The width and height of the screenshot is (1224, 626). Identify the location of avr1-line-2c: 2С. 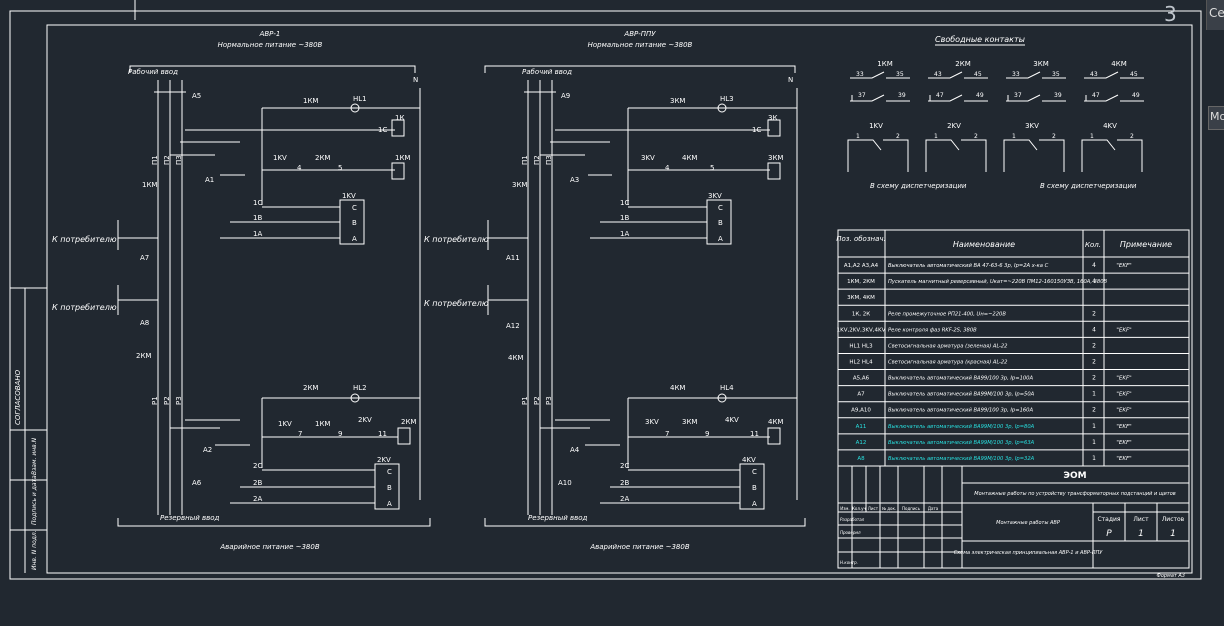
(257, 466).